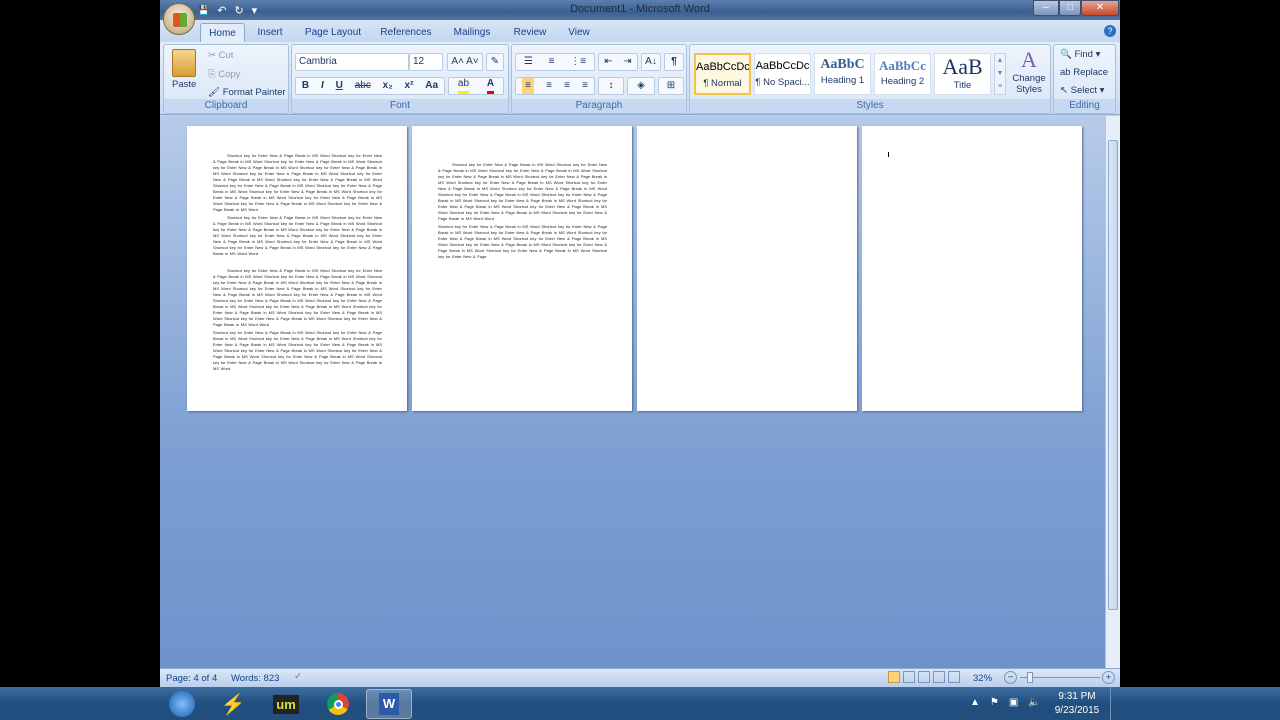 The image size is (1280, 720). What do you see at coordinates (465, 62) in the screenshot?
I see `grow-shrink-font-buttons: A˄ A˅` at bounding box center [465, 62].